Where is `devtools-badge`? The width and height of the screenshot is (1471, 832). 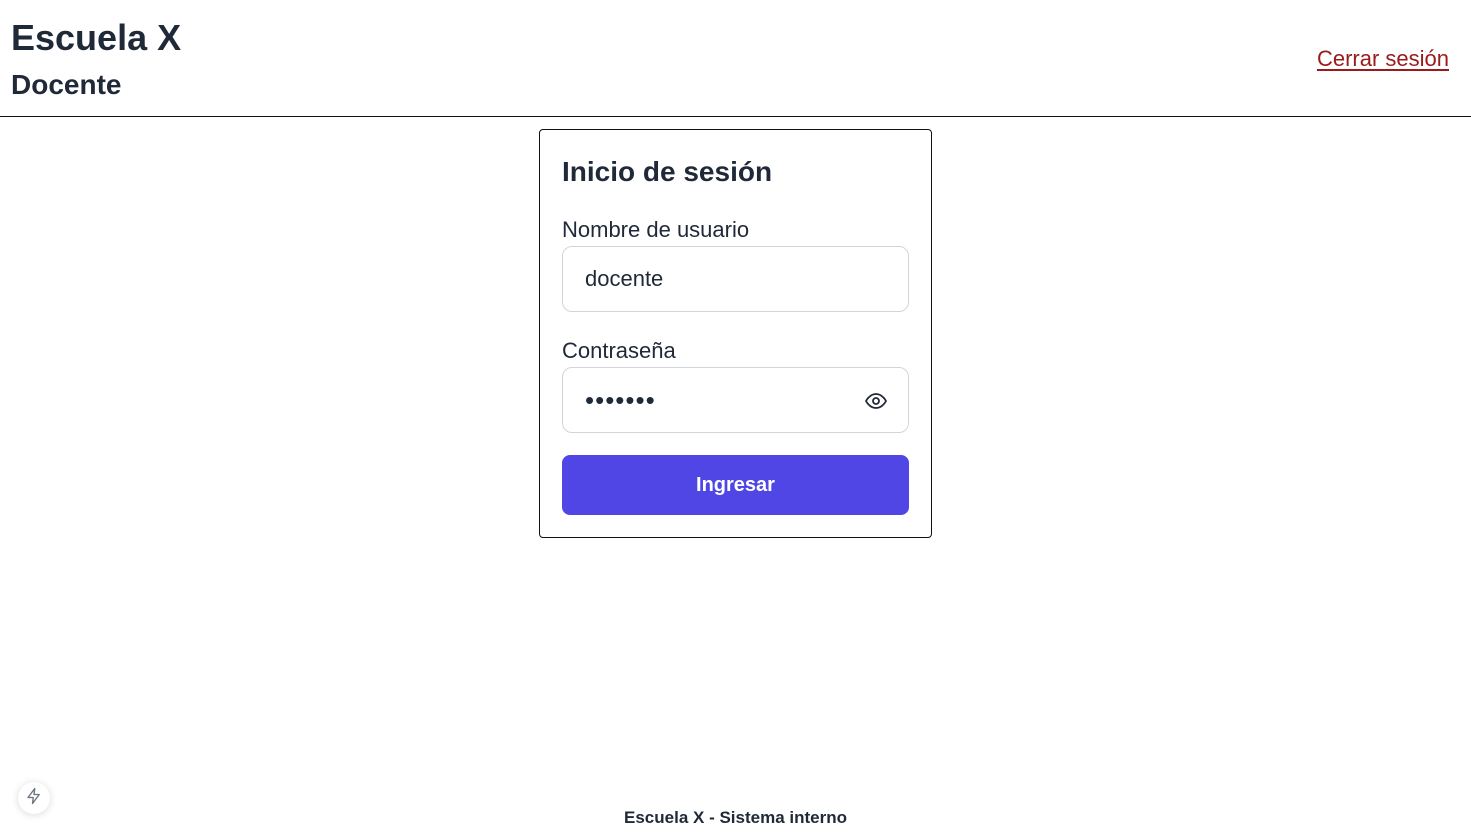 devtools-badge is located at coordinates (34, 798).